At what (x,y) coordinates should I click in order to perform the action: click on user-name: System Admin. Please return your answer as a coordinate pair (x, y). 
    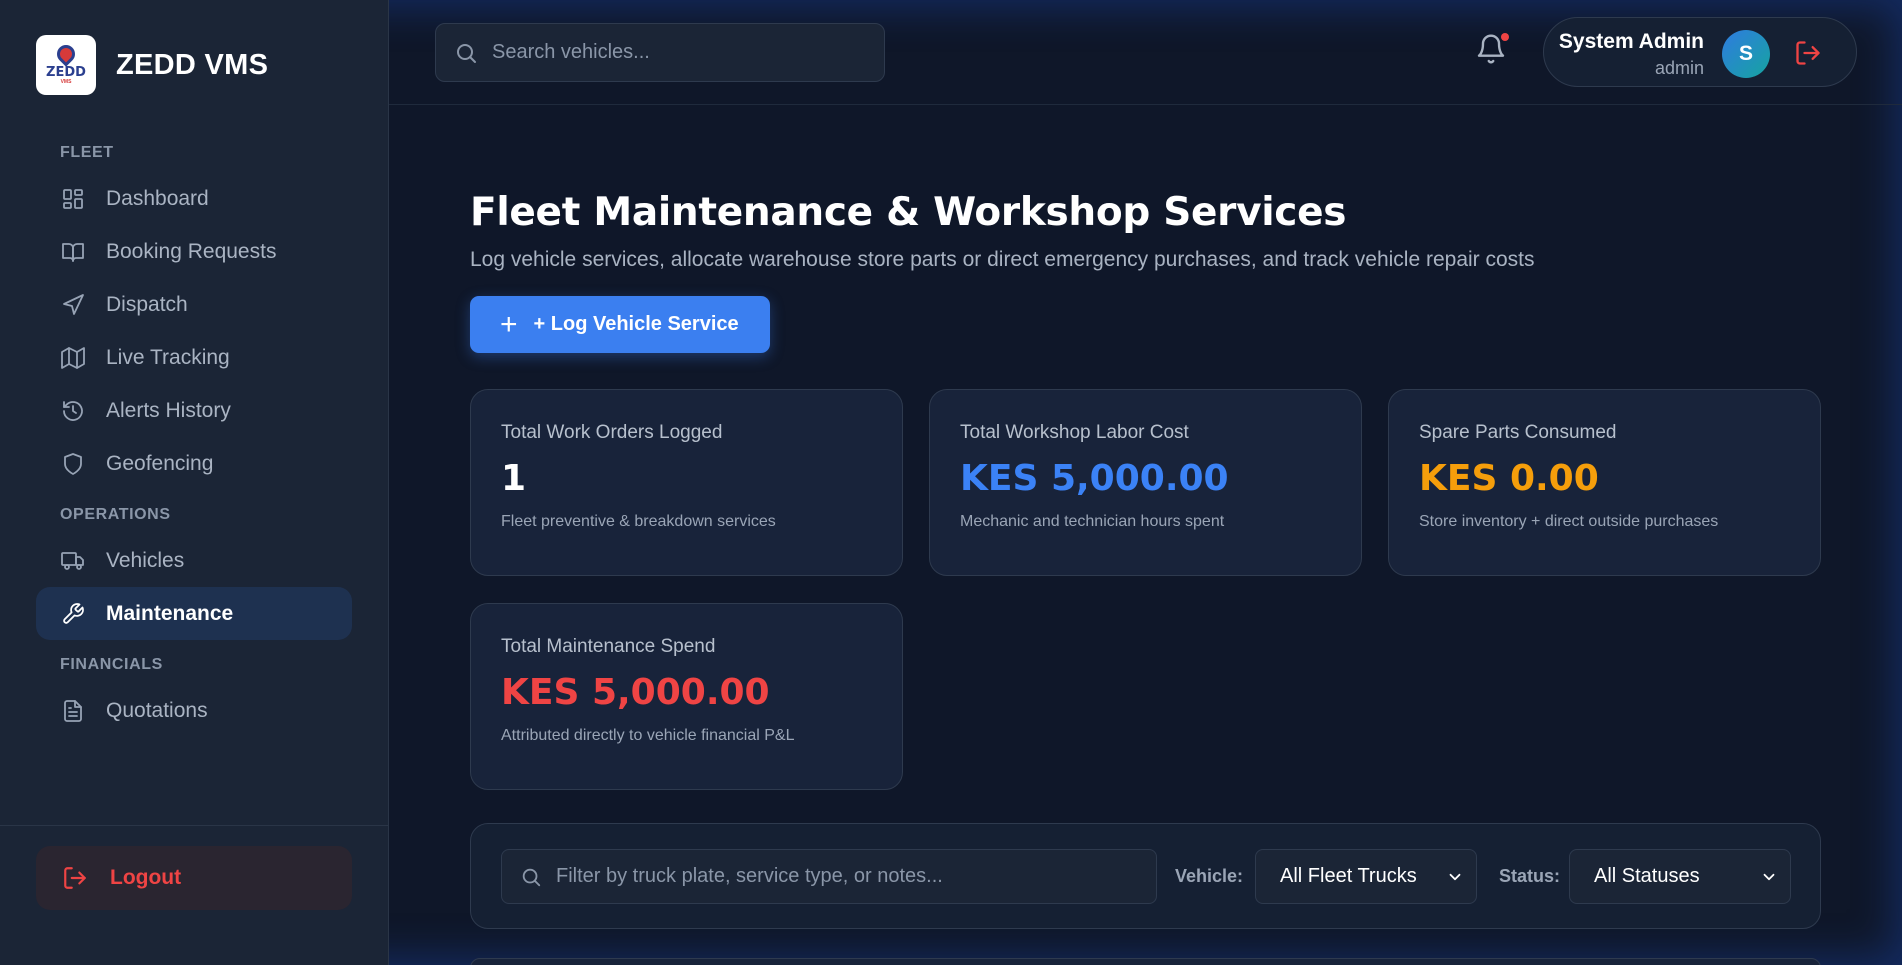
    Looking at the image, I should click on (1631, 41).